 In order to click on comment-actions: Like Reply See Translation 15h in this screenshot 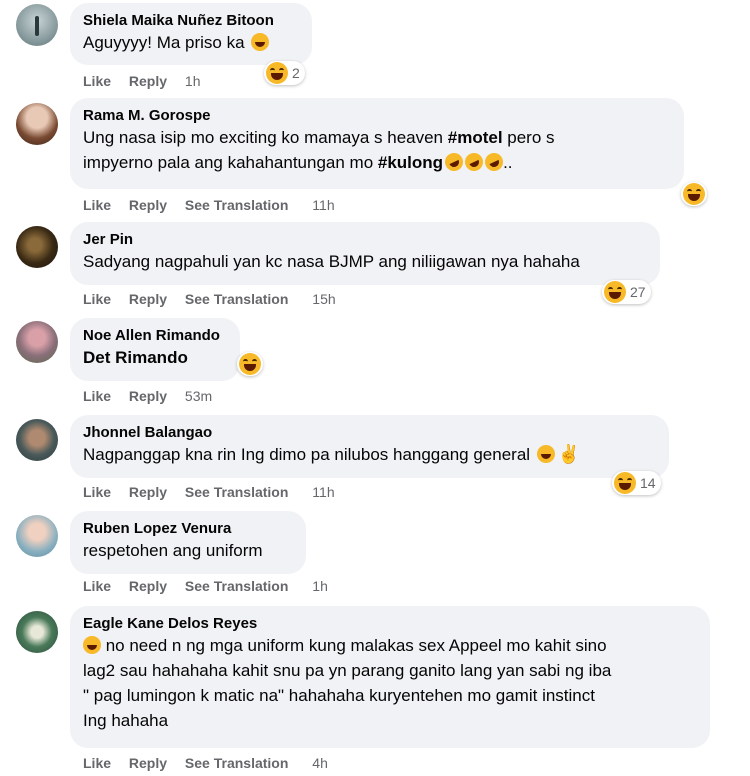, I will do `click(216, 299)`.